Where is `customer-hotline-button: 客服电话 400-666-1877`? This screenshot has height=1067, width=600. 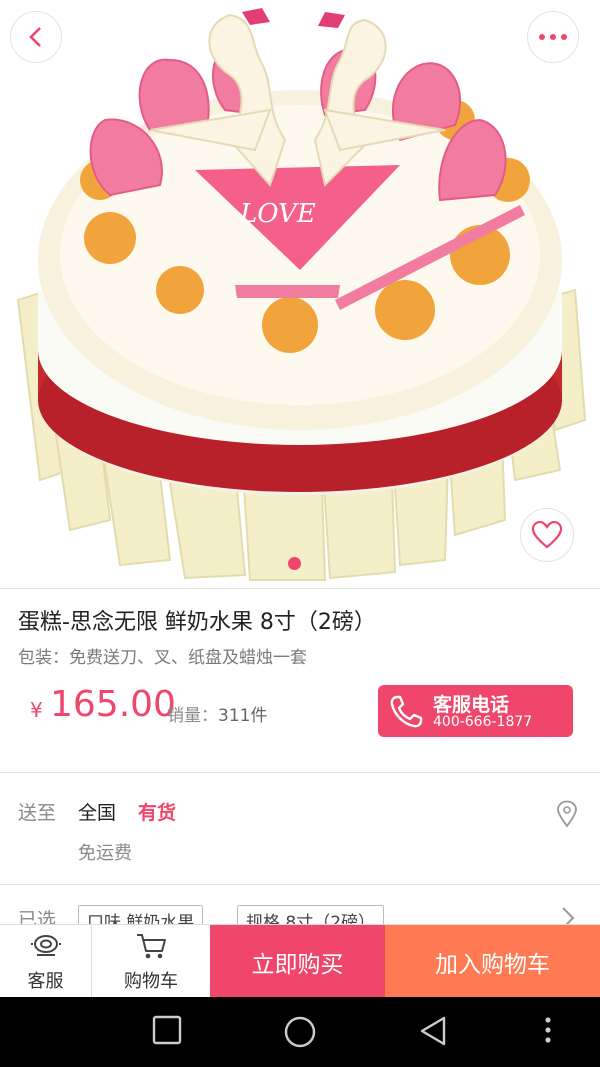
customer-hotline-button: 客服电话 400-666-1877 is located at coordinates (475, 711).